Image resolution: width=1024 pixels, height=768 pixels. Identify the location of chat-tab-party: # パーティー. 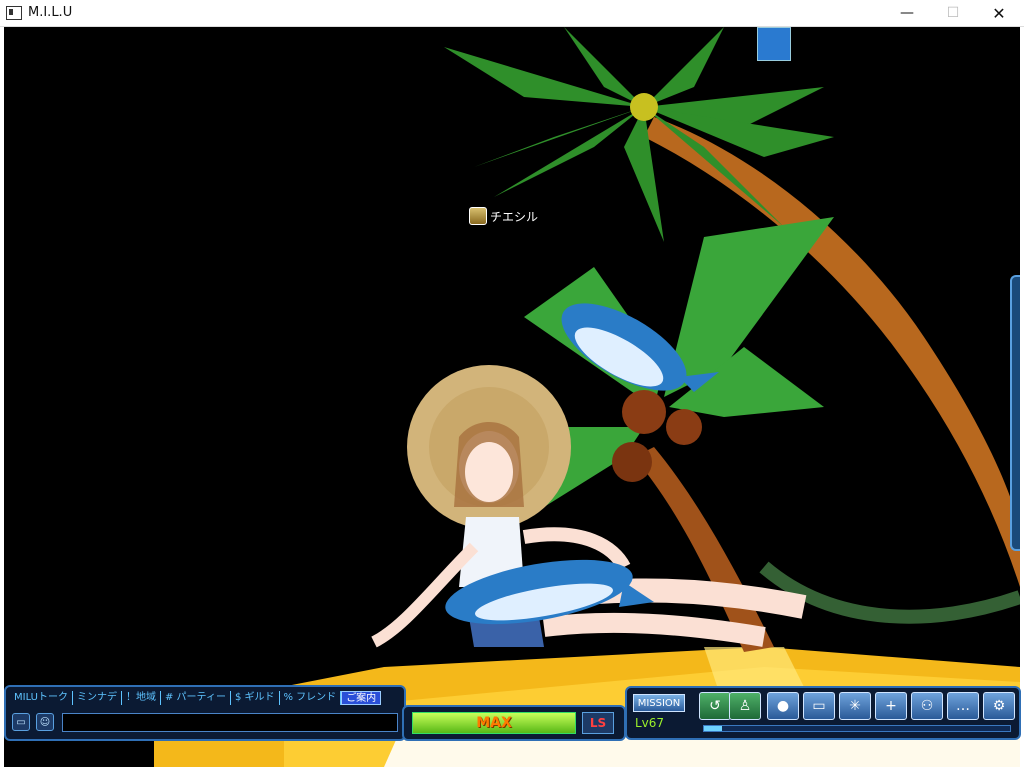
(196, 698).